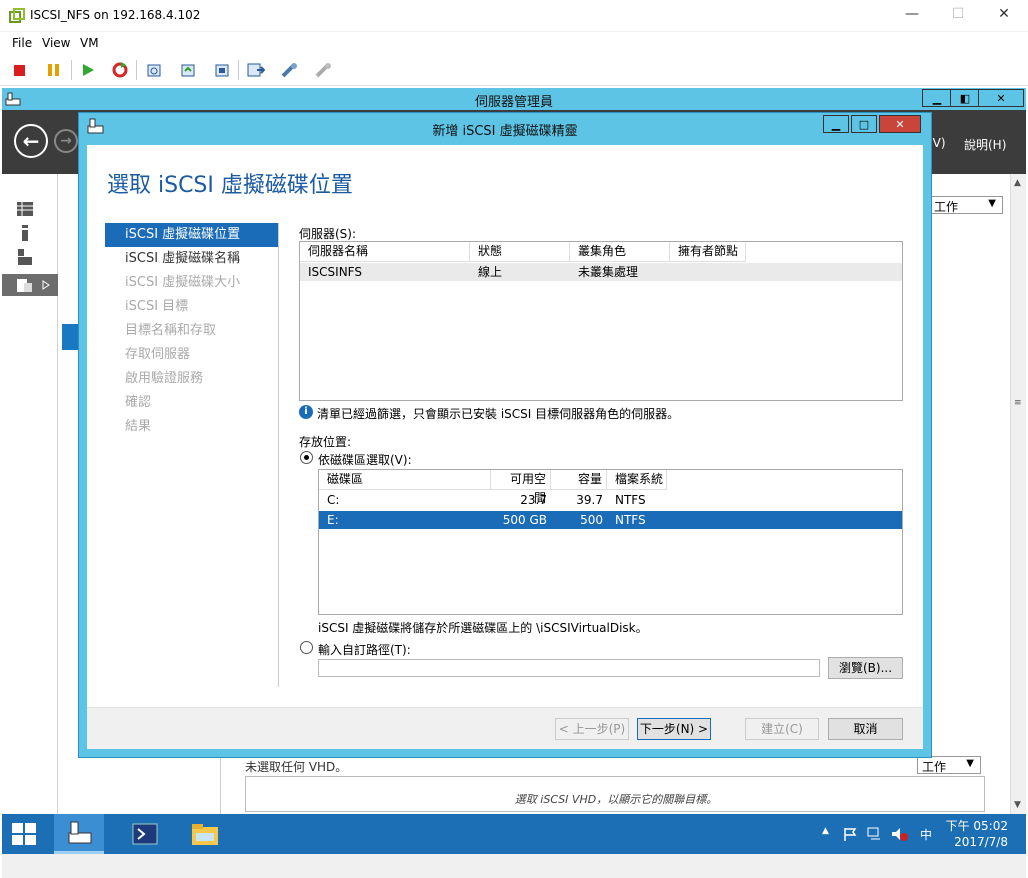  I want to click on custom-path-input, so click(569, 668).